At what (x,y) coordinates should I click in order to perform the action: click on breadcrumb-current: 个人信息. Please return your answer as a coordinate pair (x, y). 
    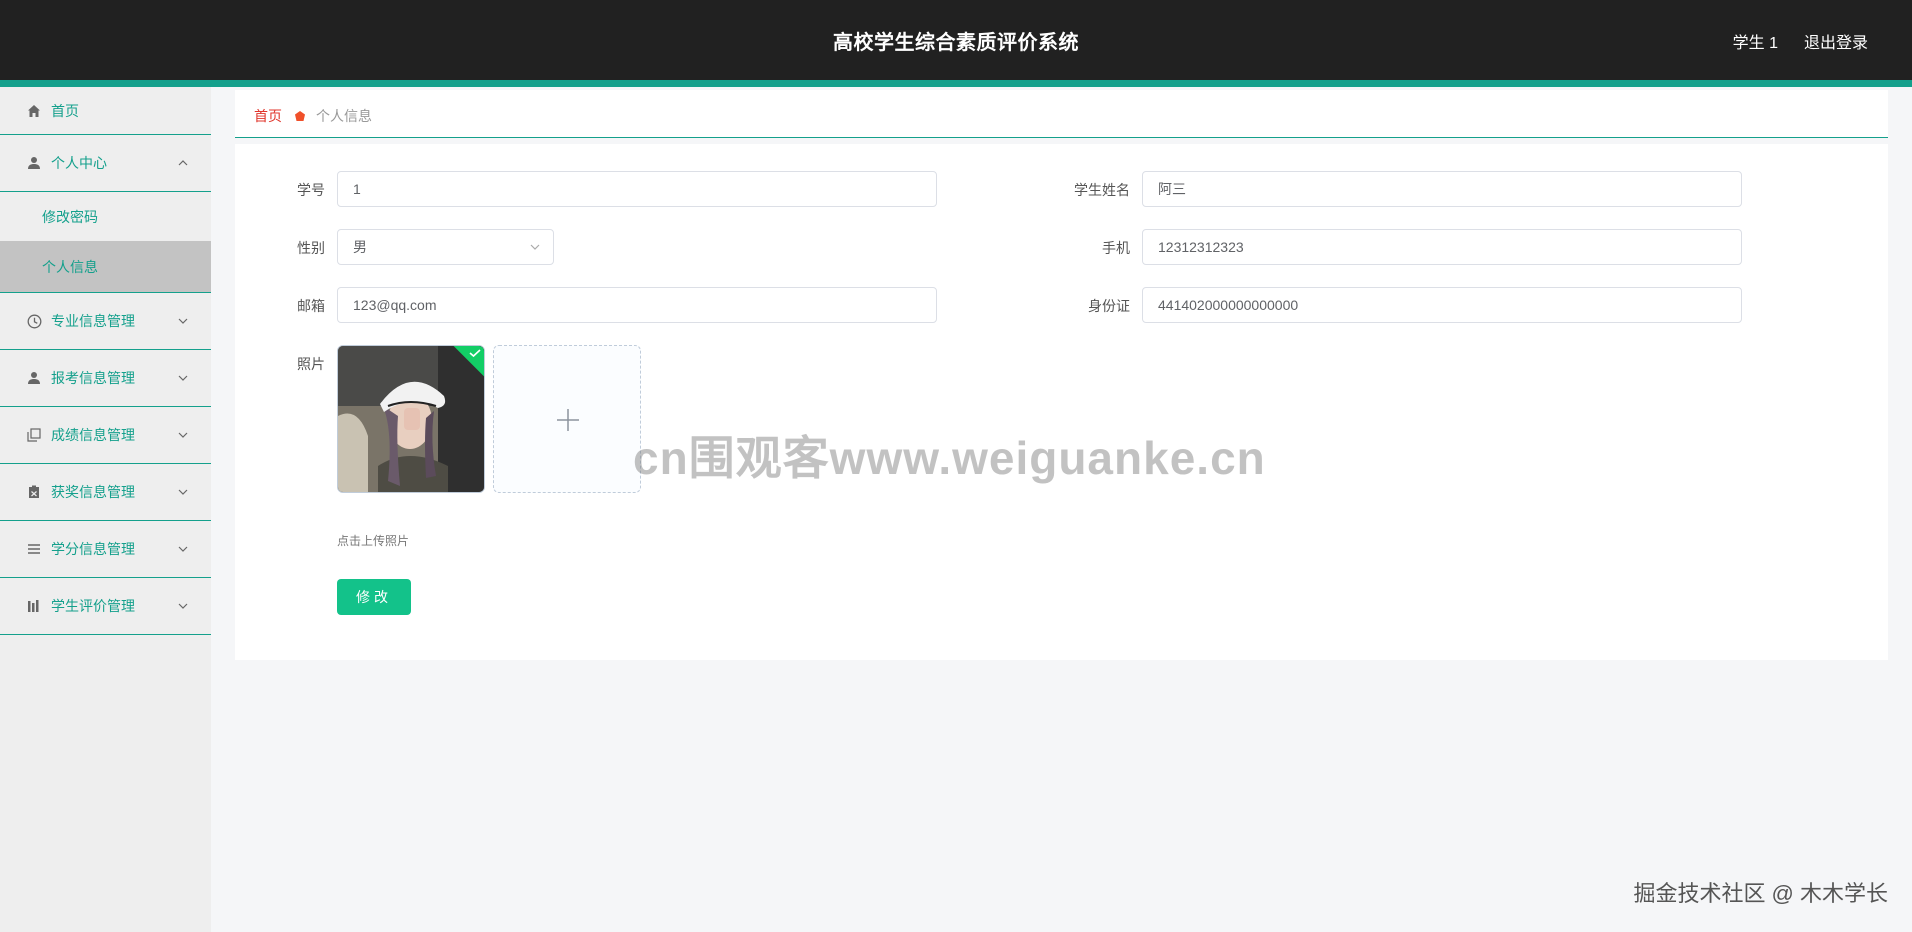
    Looking at the image, I should click on (344, 116).